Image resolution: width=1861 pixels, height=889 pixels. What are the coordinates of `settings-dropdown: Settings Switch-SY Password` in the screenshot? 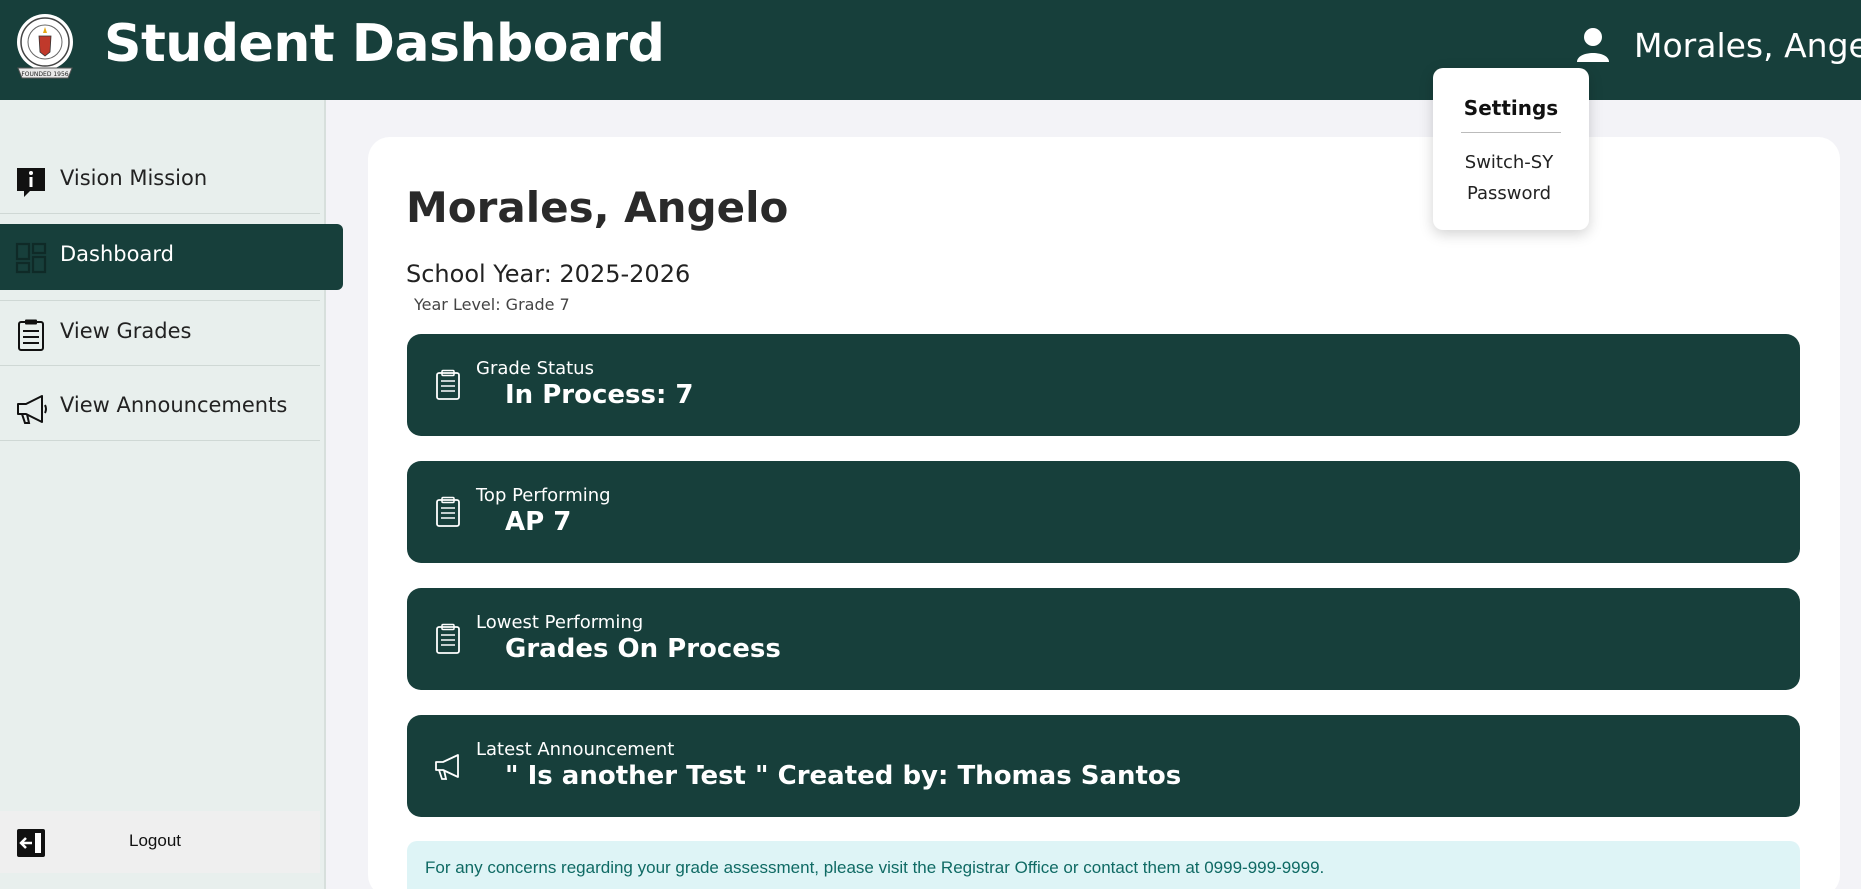 It's located at (1511, 149).